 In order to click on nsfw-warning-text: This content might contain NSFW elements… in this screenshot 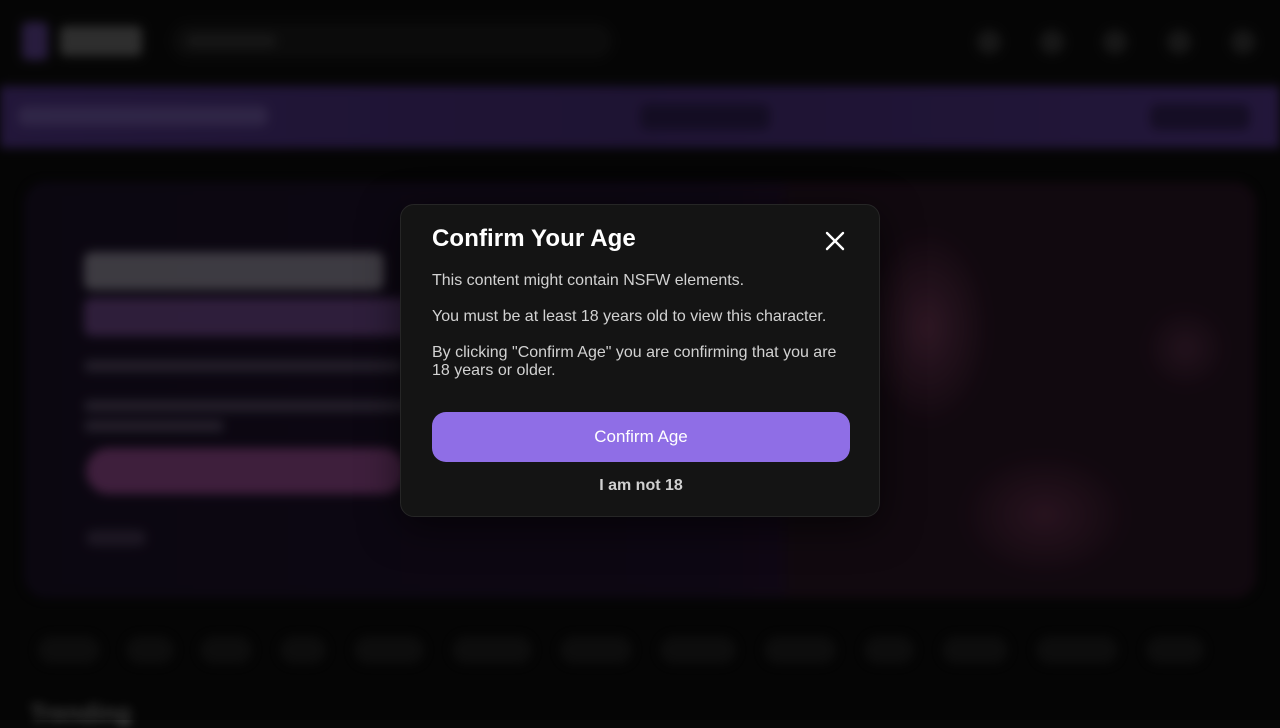, I will do `click(588, 280)`.